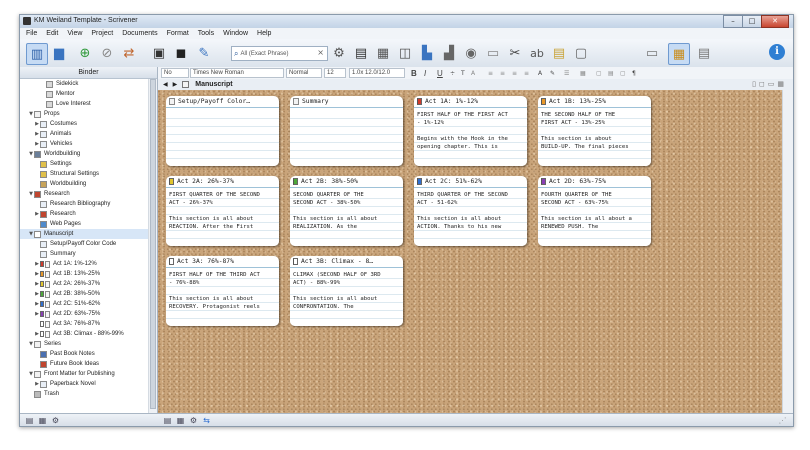 The width and height of the screenshot is (810, 450). What do you see at coordinates (84, 294) in the screenshot?
I see `binder-item: ▶ Act 2B: 38%-50%` at bounding box center [84, 294].